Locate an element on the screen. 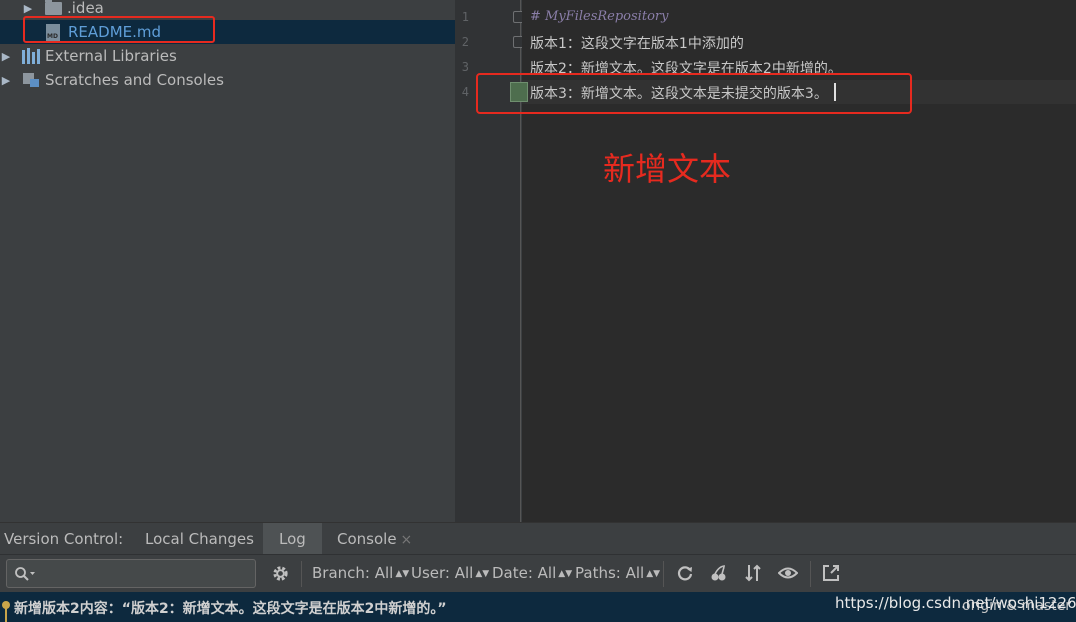 Image resolution: width=1076 pixels, height=622 pixels. tab-local-changes: Local Changes is located at coordinates (199, 539).